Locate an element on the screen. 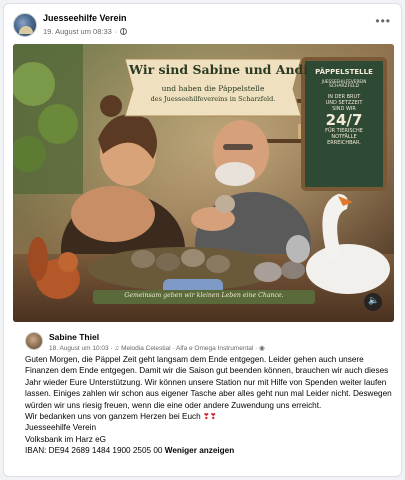 This screenshot has height=480, width=405. iban-value: IBAN: DE94 2689 1484 1900 2505 00 is located at coordinates (94, 451).